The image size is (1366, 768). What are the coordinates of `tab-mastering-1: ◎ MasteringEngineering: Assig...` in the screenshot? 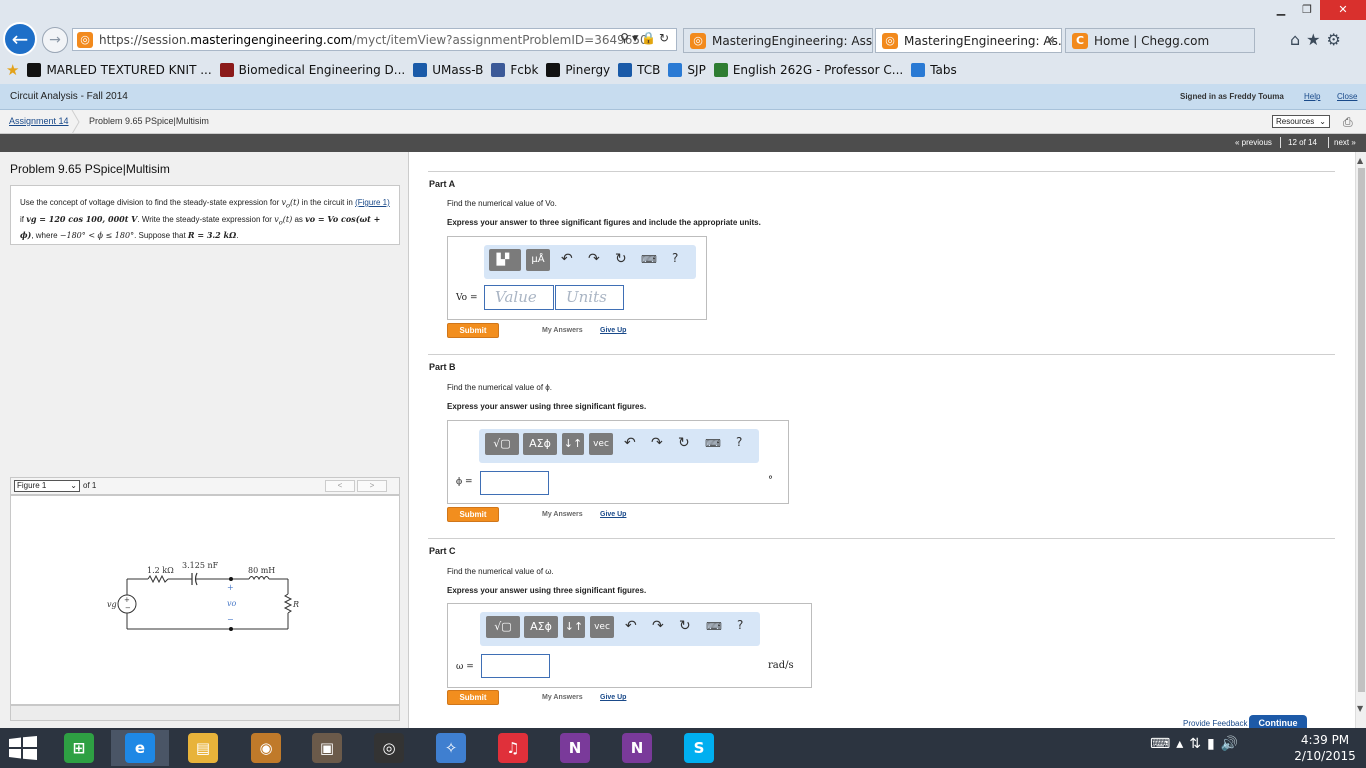 It's located at (778, 40).